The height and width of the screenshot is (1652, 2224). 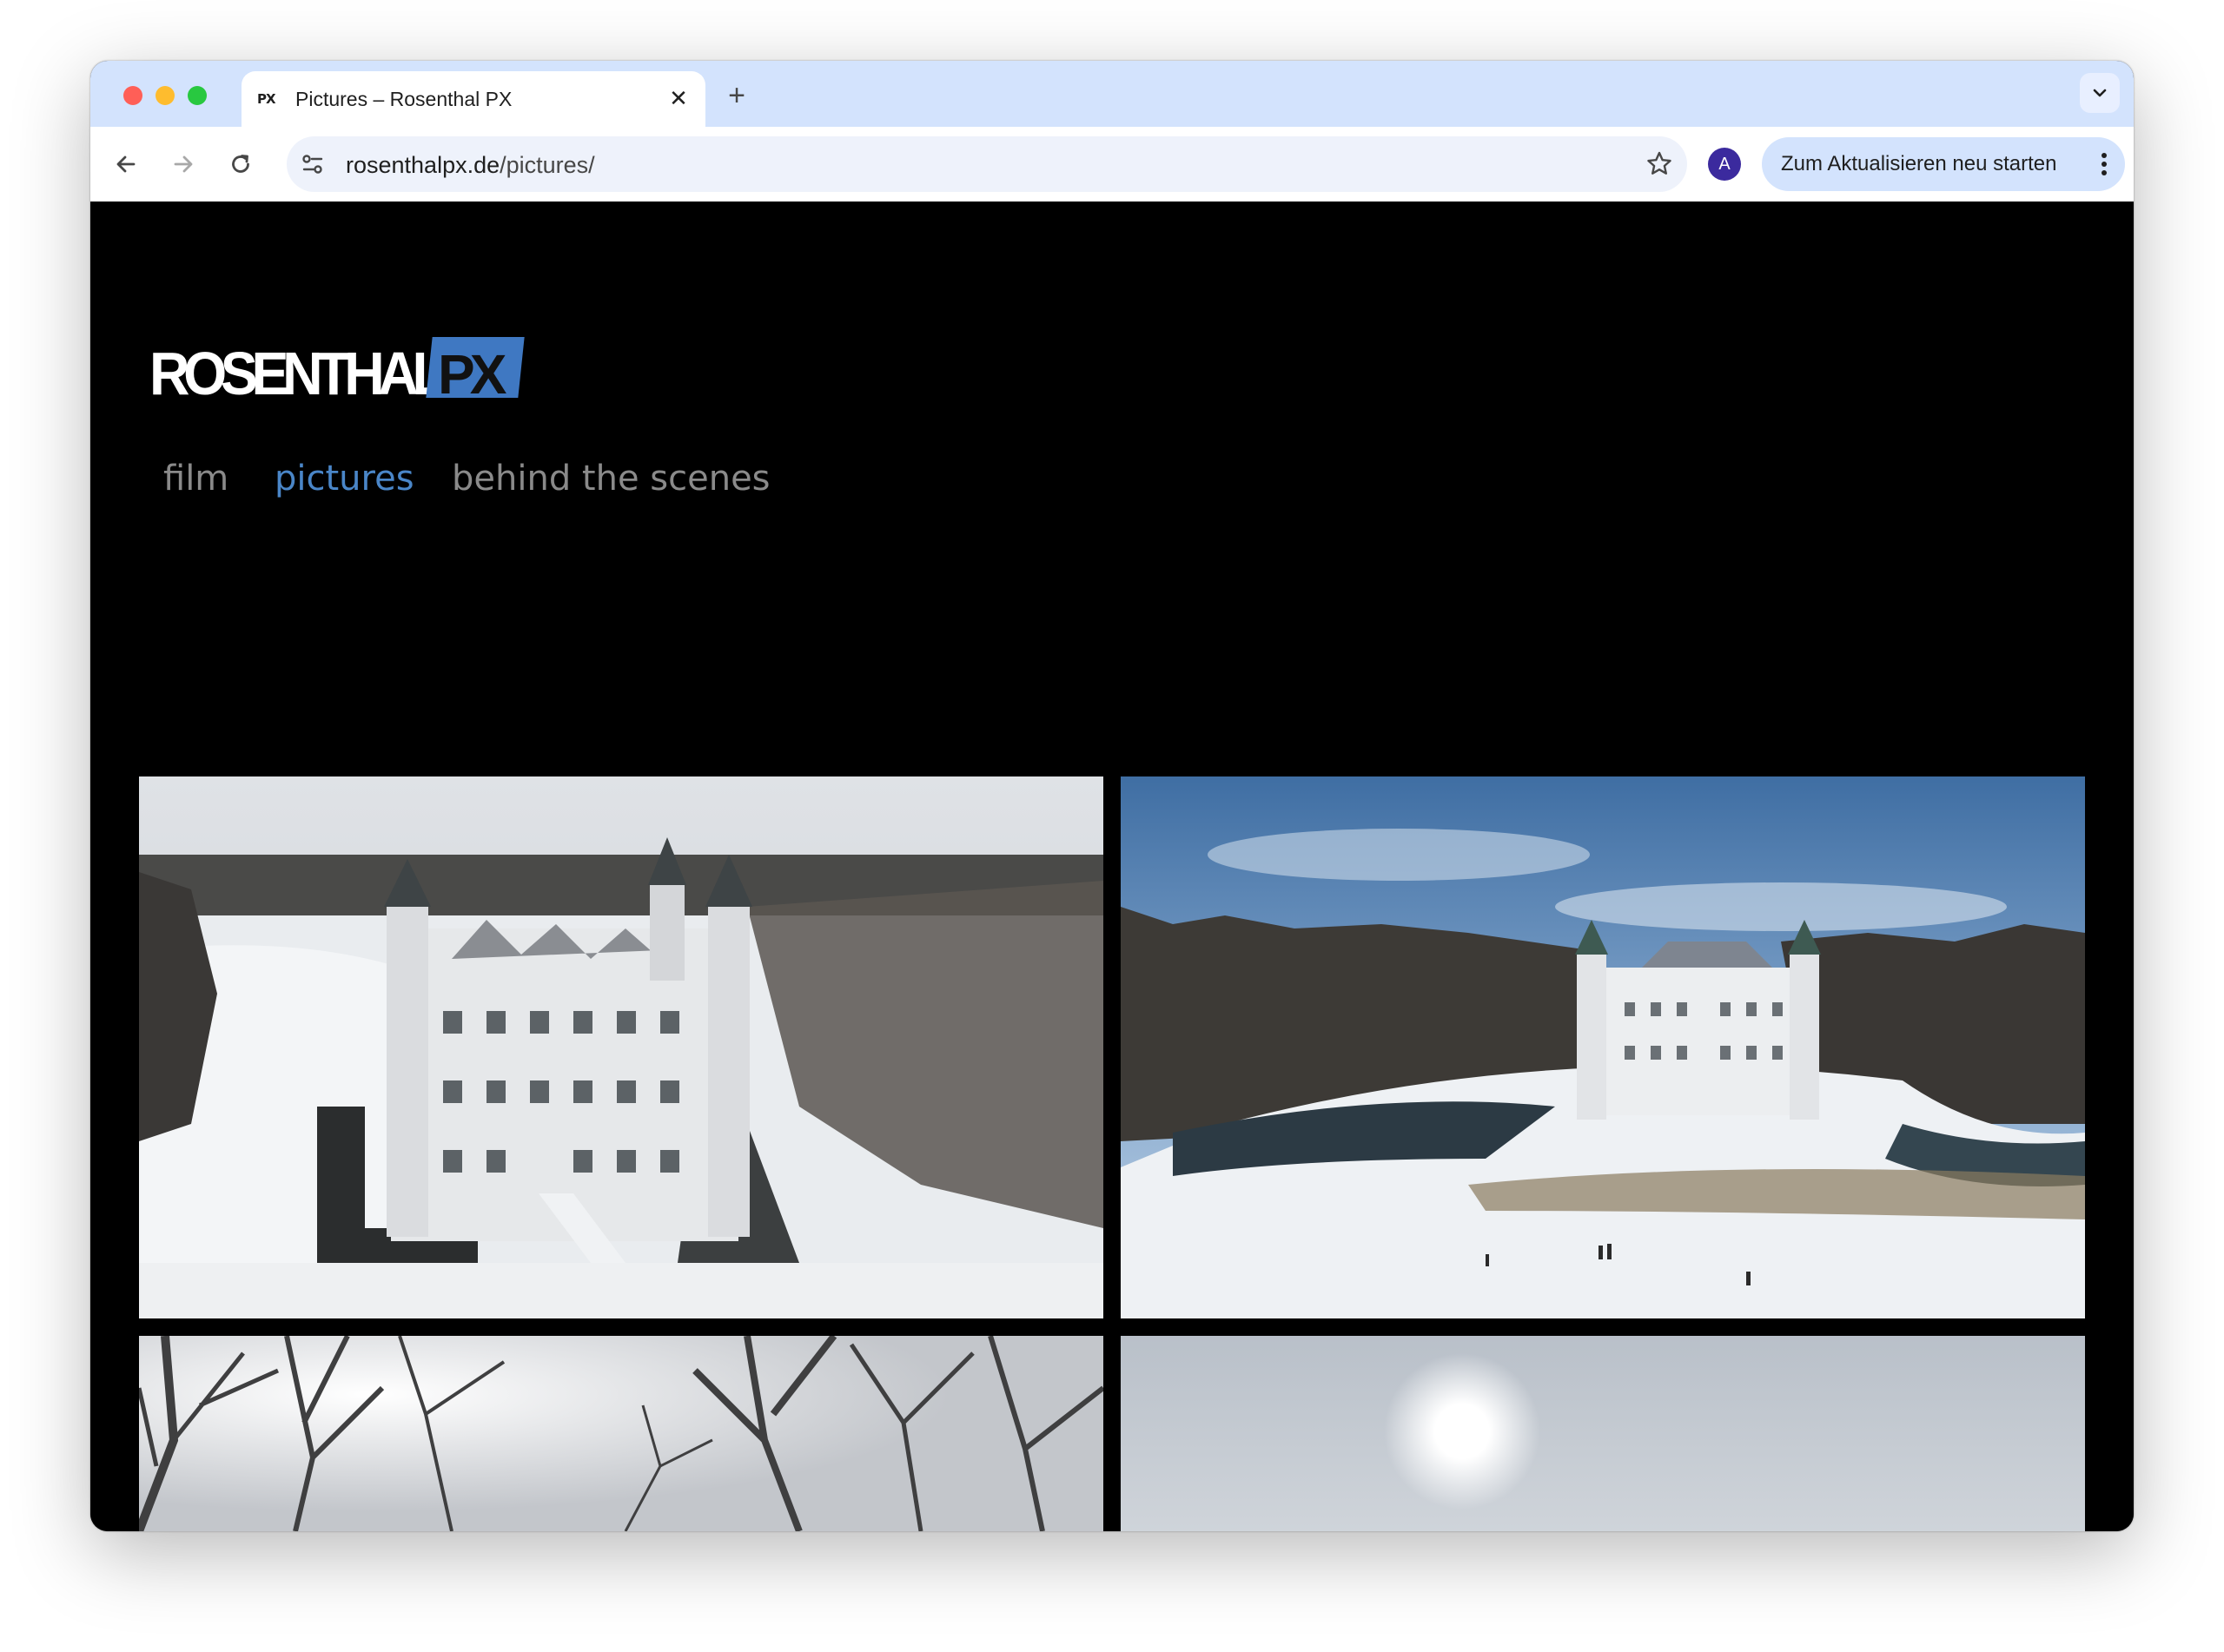 What do you see at coordinates (987, 164) in the screenshot?
I see `address-bar: rosenthalpx.de/pictures/` at bounding box center [987, 164].